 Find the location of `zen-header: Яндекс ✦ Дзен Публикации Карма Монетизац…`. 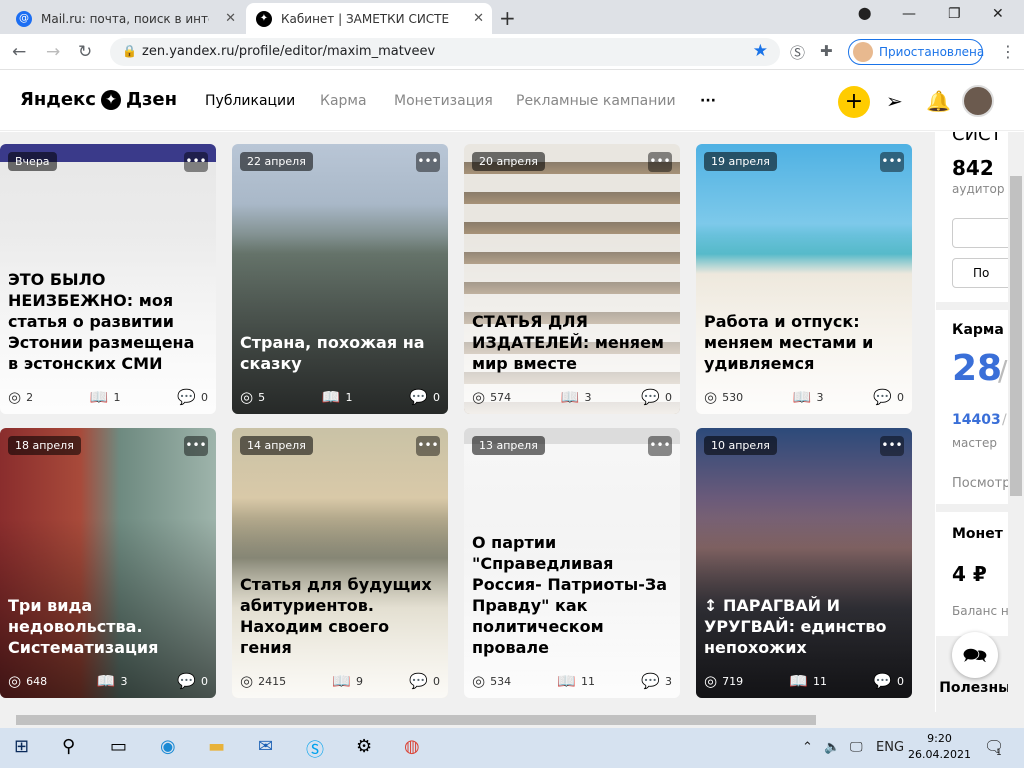

zen-header: Яндекс ✦ Дзен Публикации Карма Монетизац… is located at coordinates (512, 101).